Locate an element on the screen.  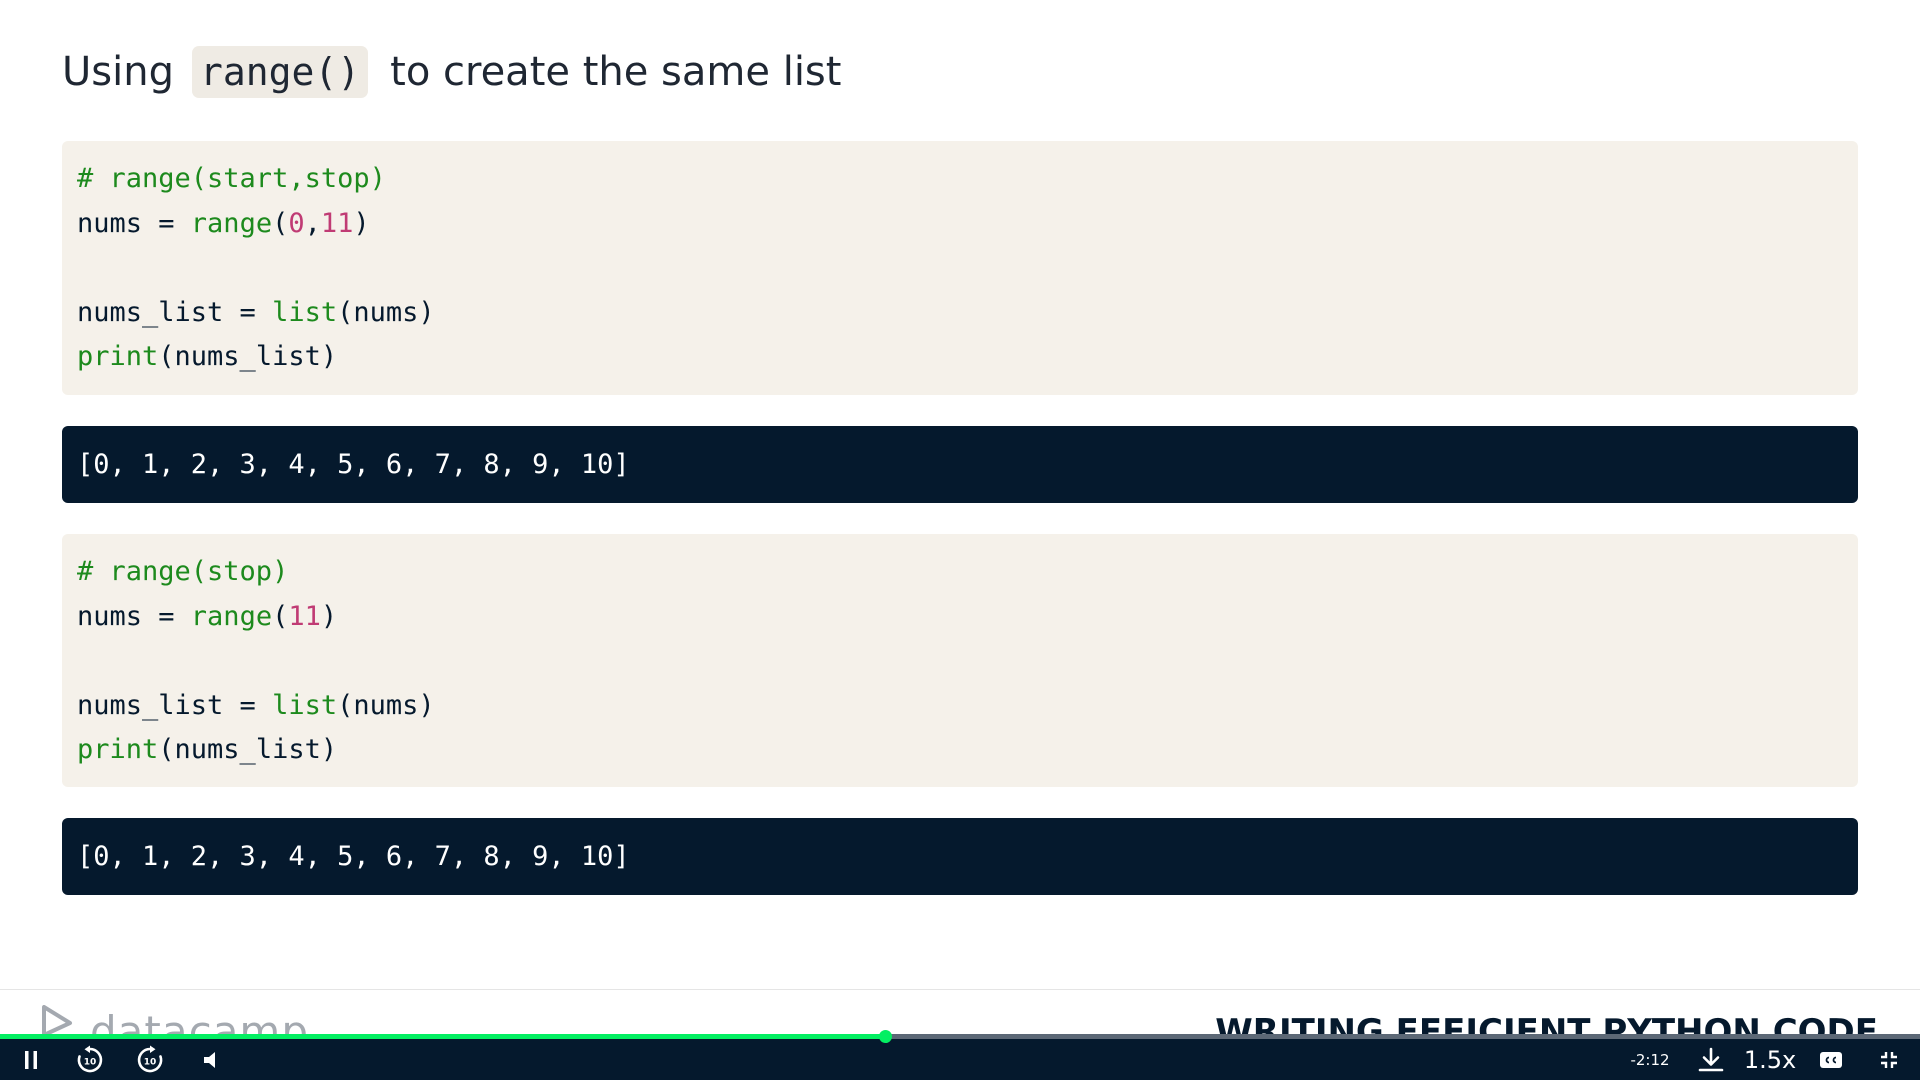
pause-button is located at coordinates (31, 1060).